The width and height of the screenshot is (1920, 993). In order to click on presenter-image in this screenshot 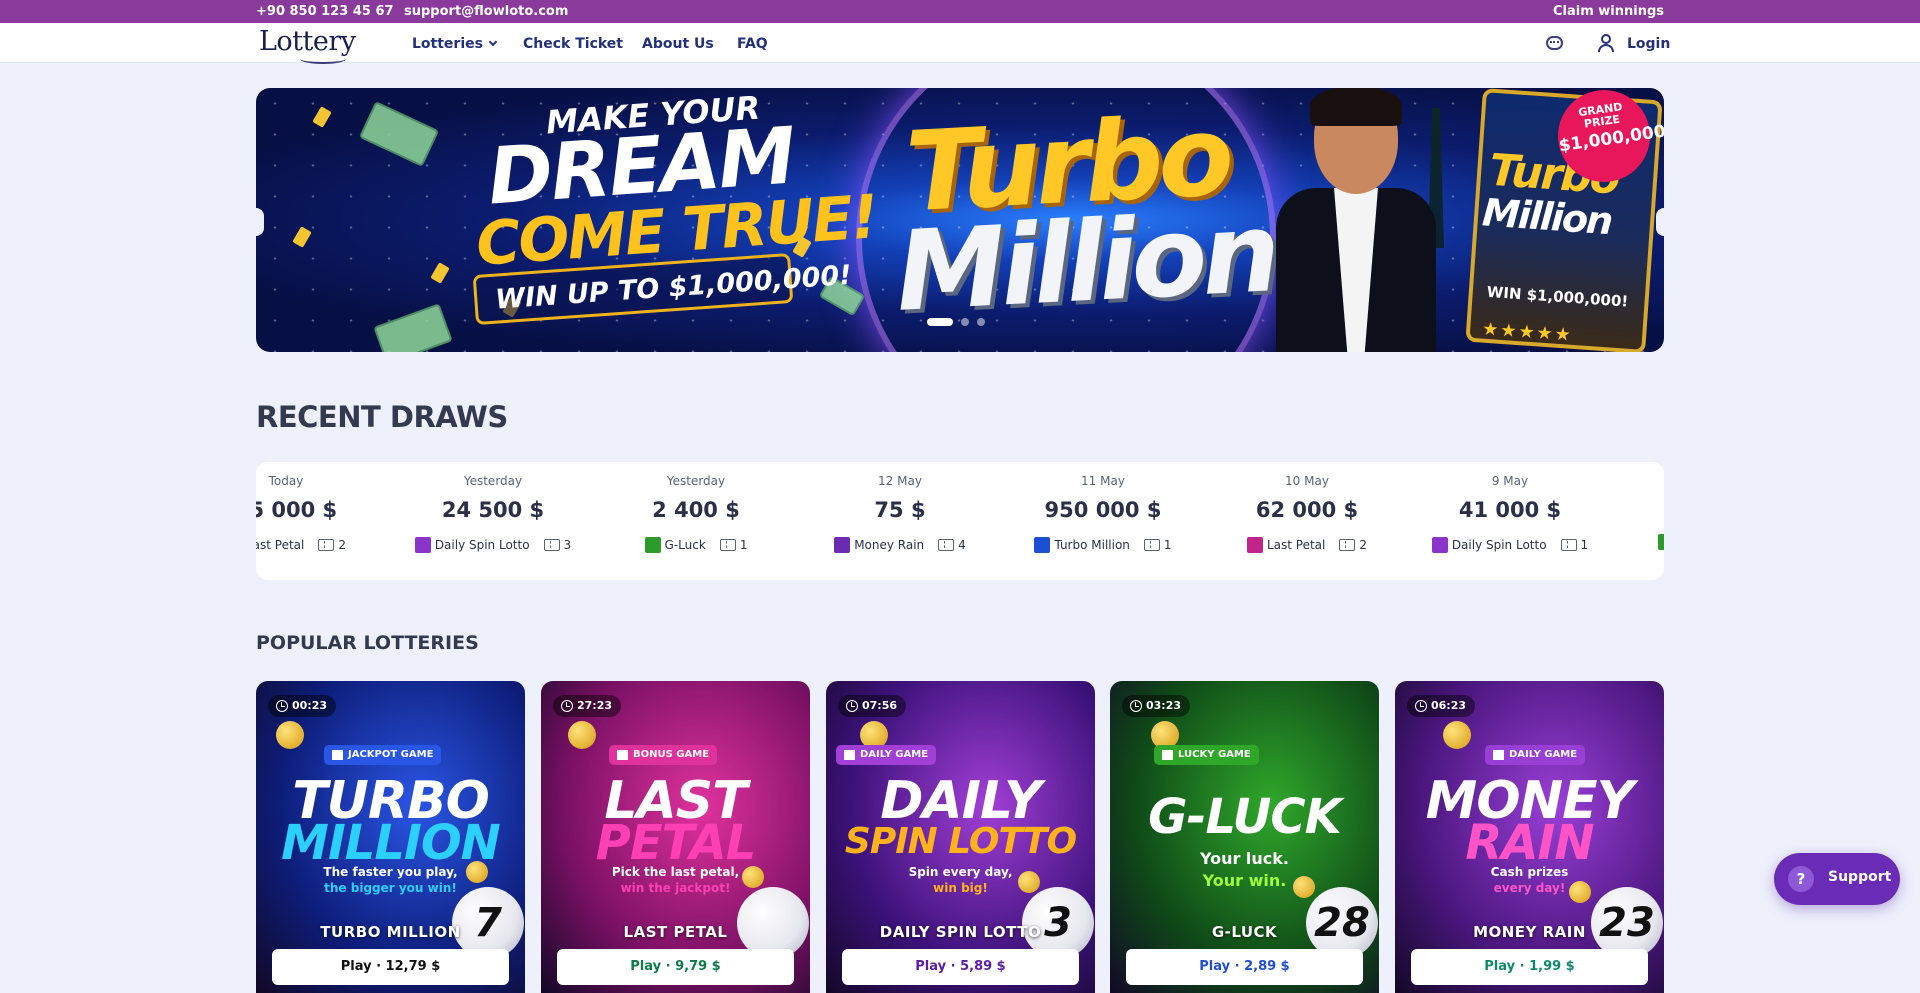, I will do `click(1356, 220)`.